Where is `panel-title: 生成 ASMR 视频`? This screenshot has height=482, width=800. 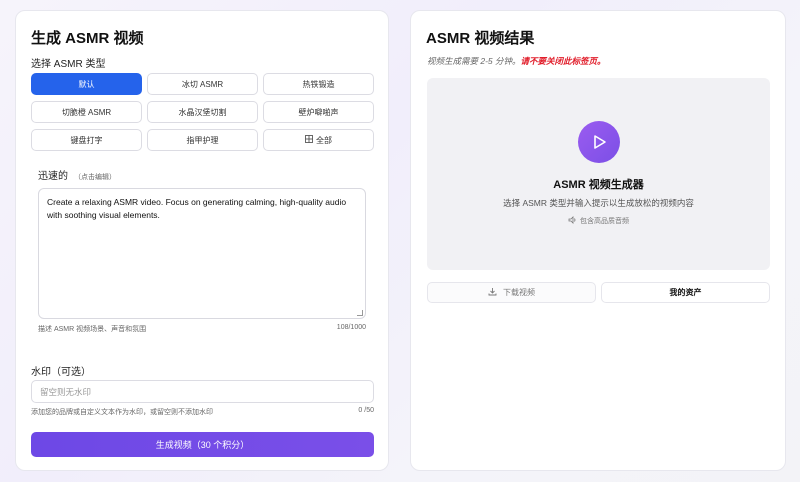 panel-title: 生成 ASMR 视频 is located at coordinates (87, 38).